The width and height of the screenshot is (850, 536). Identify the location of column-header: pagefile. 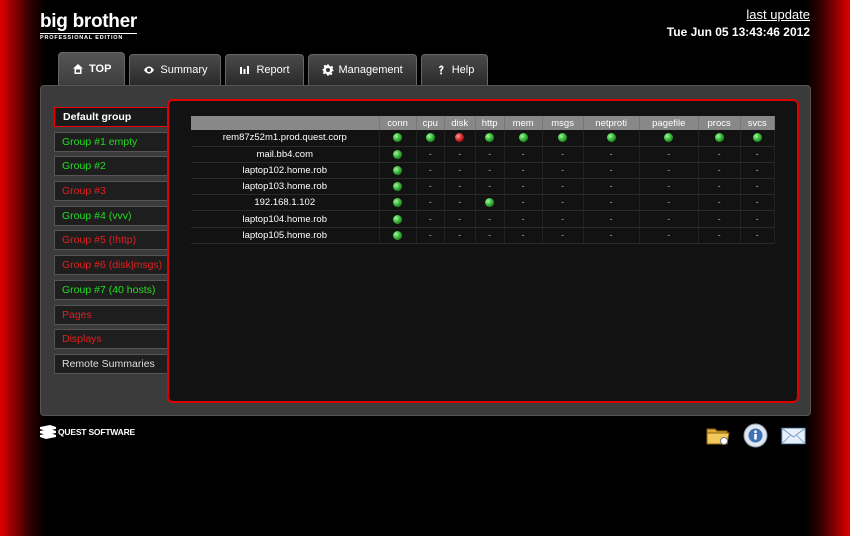
(669, 123).